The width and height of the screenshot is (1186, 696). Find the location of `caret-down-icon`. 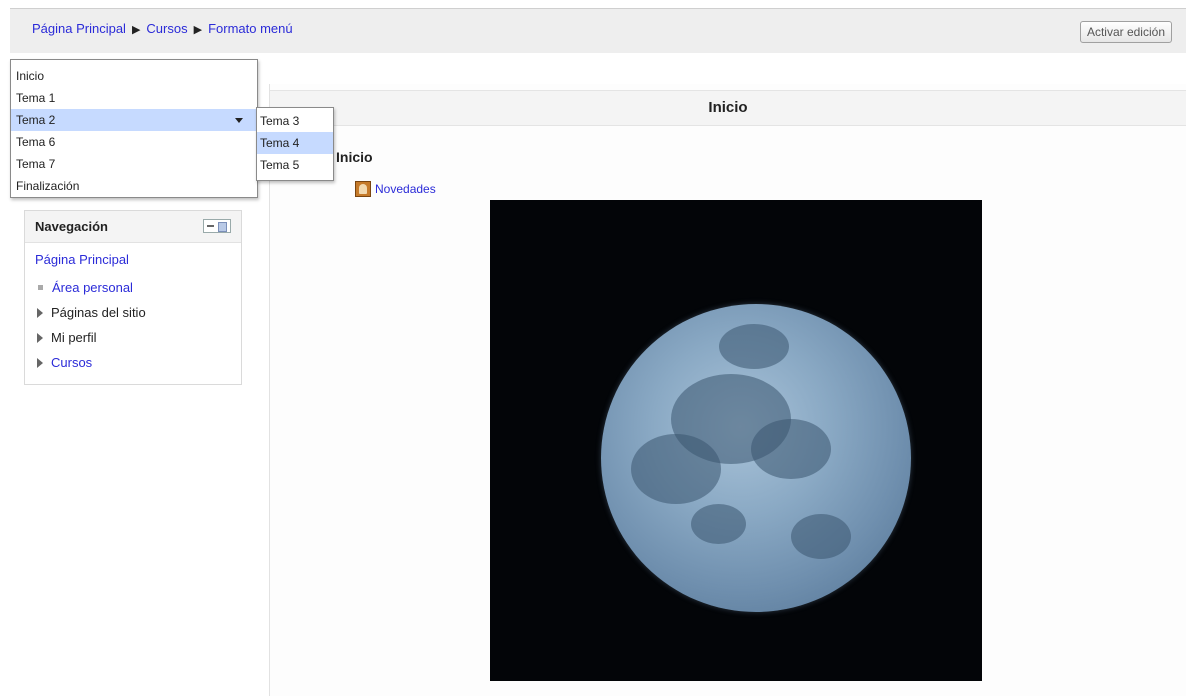

caret-down-icon is located at coordinates (239, 120).